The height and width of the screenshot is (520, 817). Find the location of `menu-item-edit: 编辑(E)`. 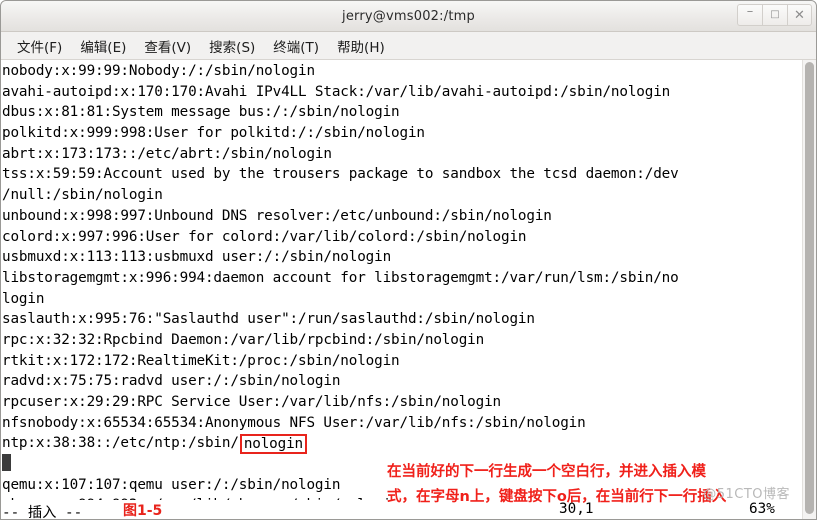

menu-item-edit: 编辑(E) is located at coordinates (103, 46).